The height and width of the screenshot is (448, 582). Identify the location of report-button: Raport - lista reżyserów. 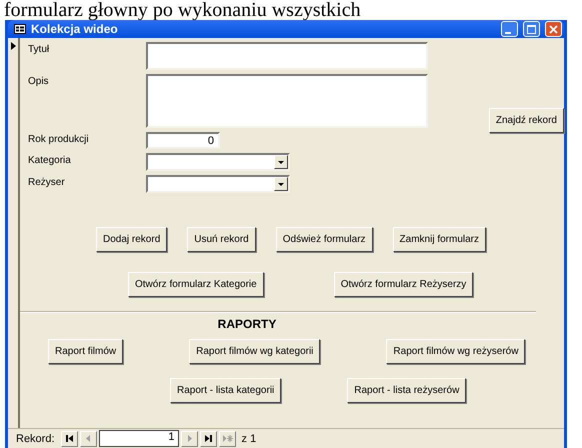
(406, 390).